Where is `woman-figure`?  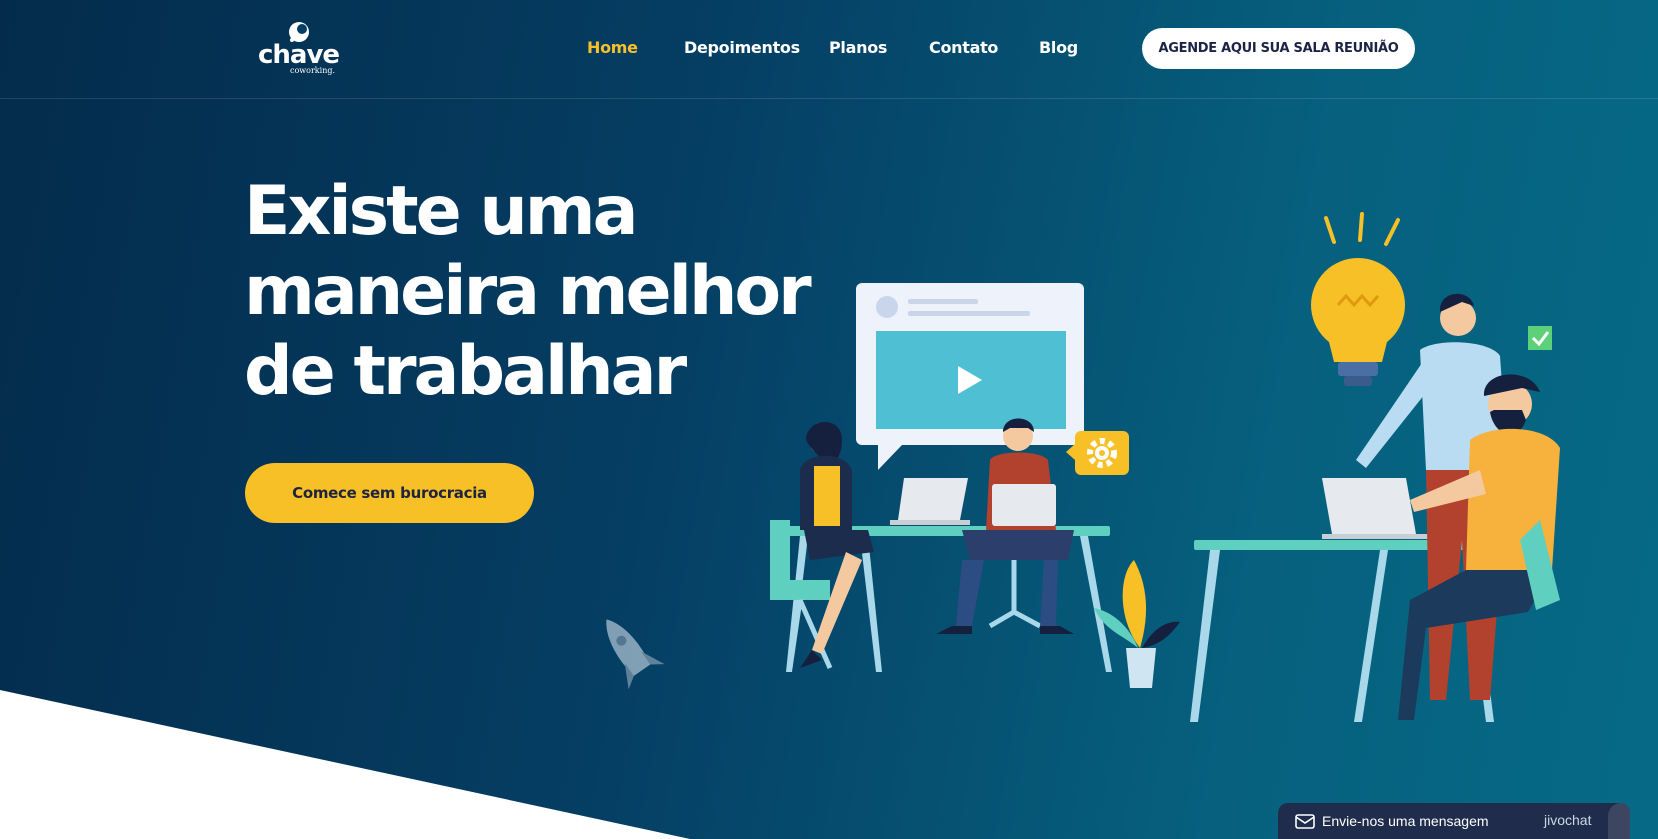
woman-figure is located at coordinates (822, 545).